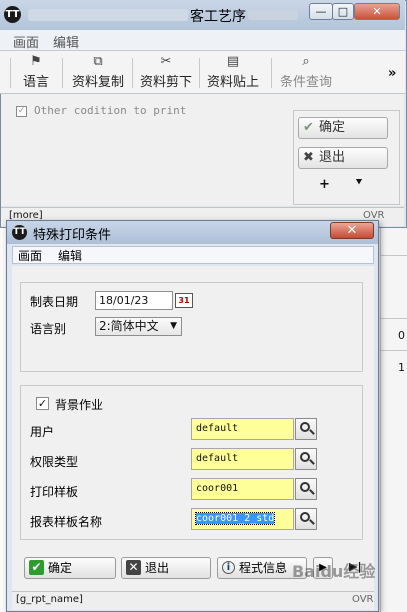 The image size is (407, 612). I want to click on dialog-title: 特殊打印条件, so click(72, 235).